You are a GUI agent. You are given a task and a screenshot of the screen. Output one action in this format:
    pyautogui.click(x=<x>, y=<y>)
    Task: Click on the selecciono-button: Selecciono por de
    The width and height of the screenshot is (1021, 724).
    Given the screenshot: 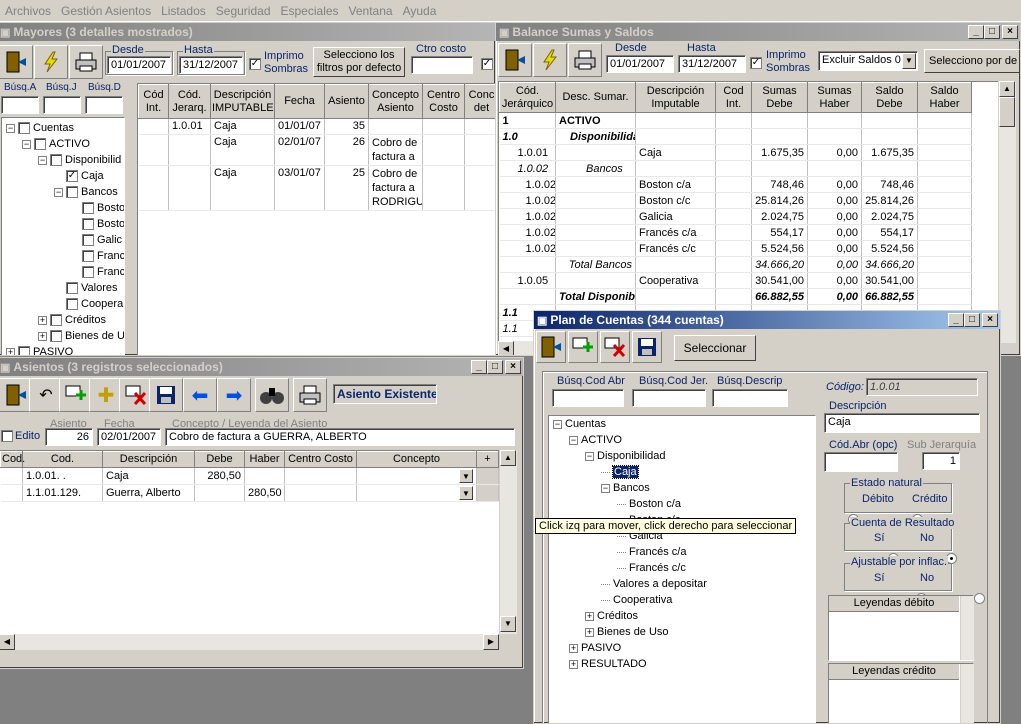 What is the action you would take?
    pyautogui.click(x=972, y=61)
    